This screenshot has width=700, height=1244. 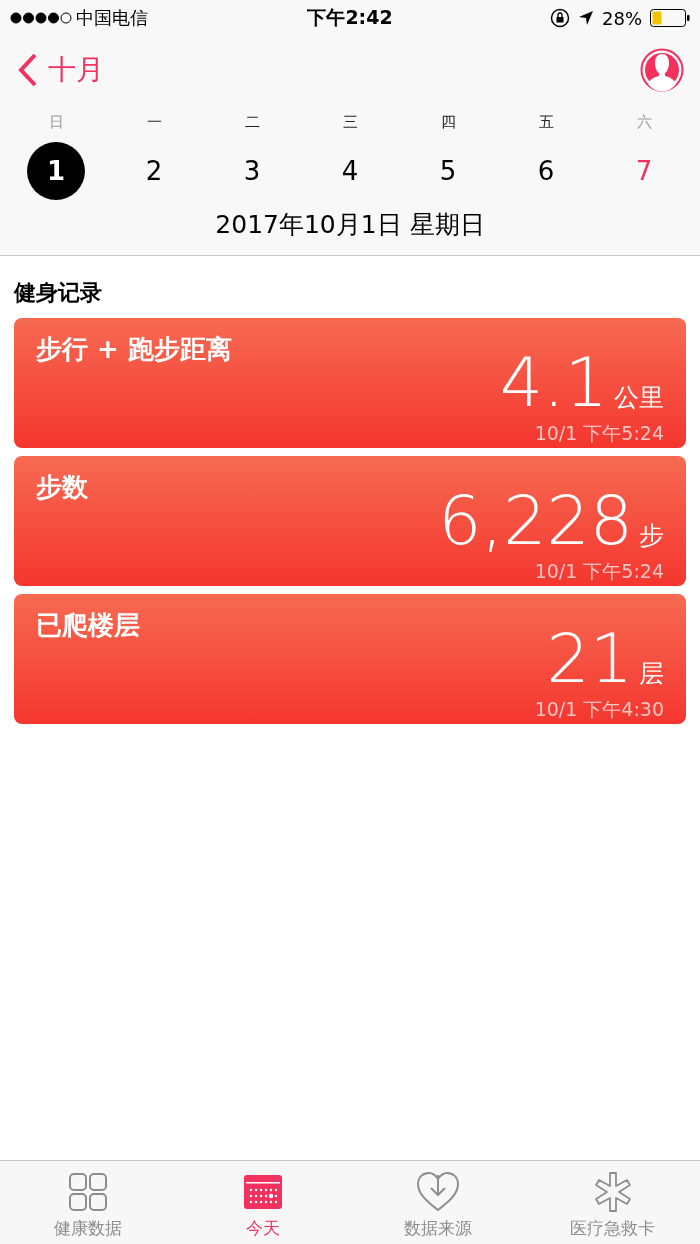 What do you see at coordinates (448, 171) in the screenshot?
I see `day-button: 5` at bounding box center [448, 171].